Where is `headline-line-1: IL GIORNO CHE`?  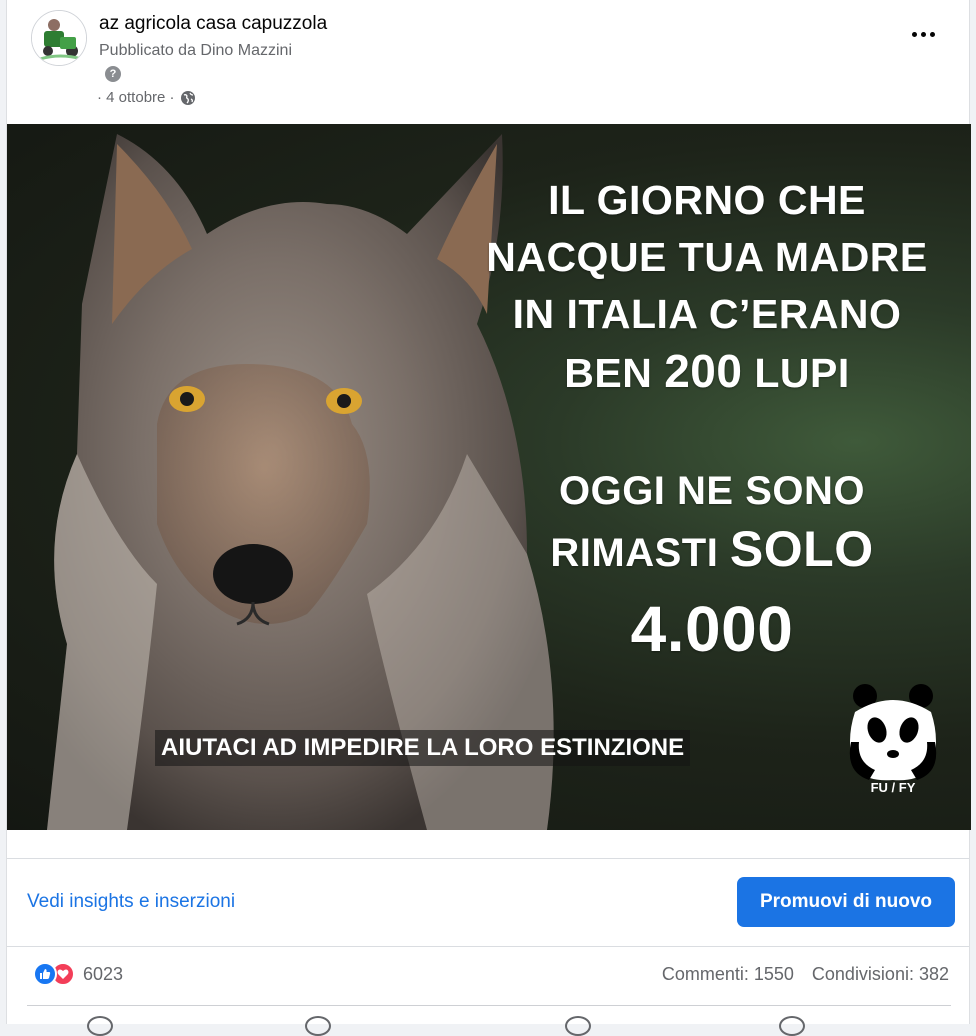
headline-line-1: IL GIORNO CHE is located at coordinates (707, 200).